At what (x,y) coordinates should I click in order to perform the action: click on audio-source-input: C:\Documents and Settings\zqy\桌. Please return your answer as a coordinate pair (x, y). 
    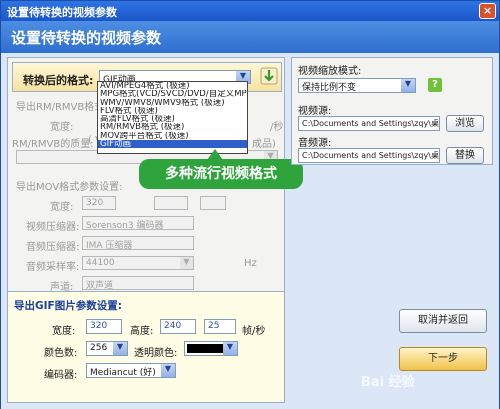
    Looking at the image, I should click on (369, 155).